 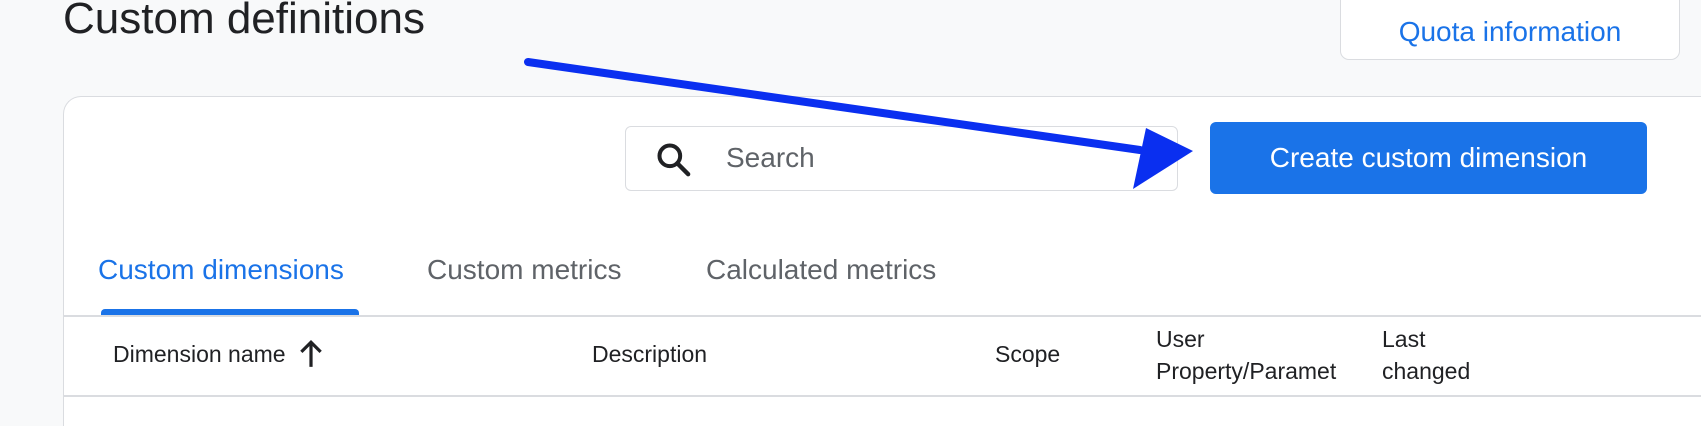 What do you see at coordinates (821, 270) in the screenshot?
I see `tab-calculated-metrics: Calculated metrics` at bounding box center [821, 270].